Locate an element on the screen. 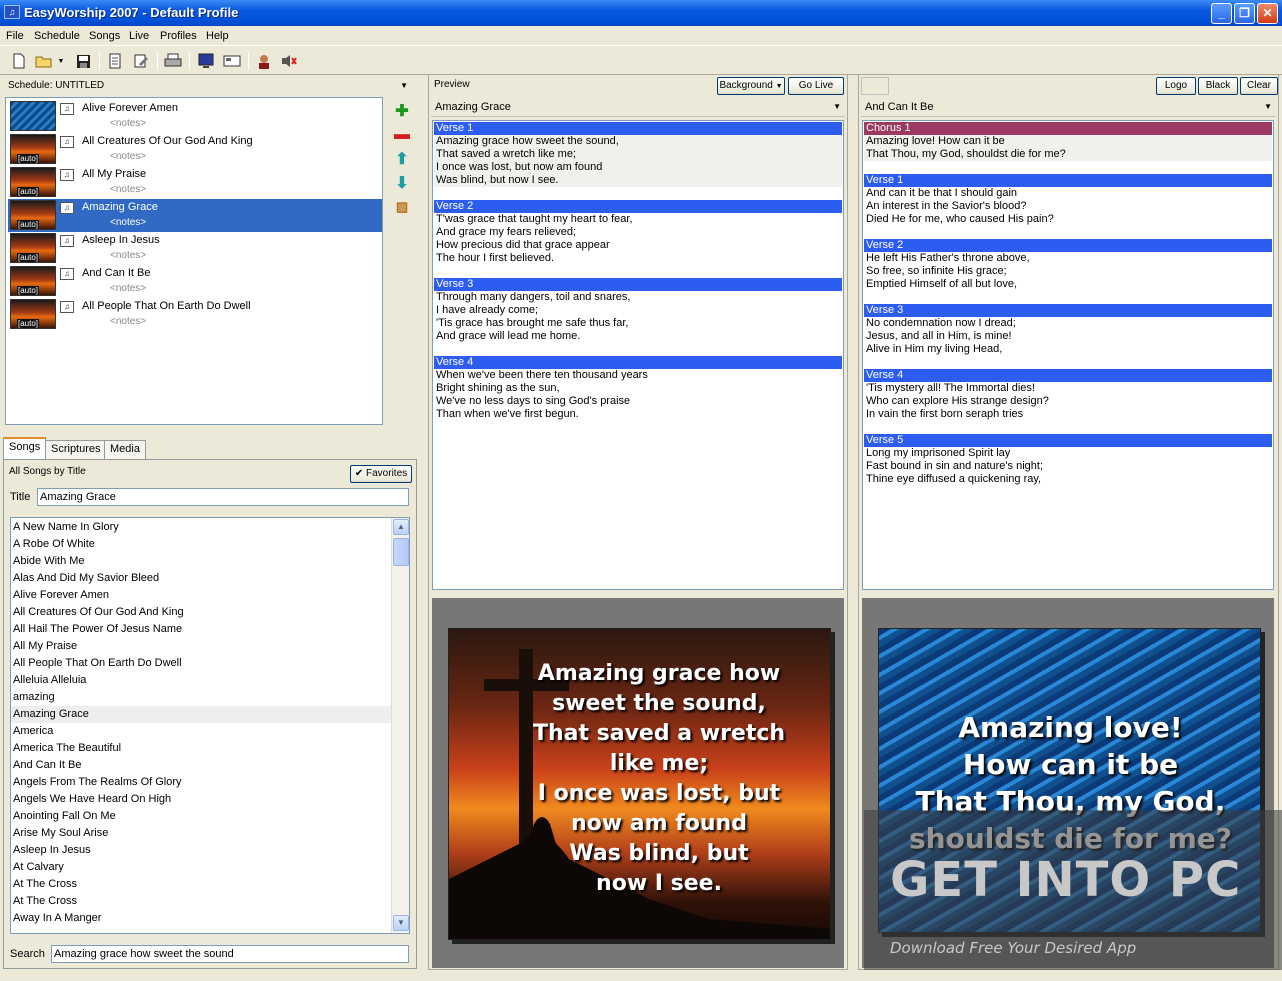 The image size is (1282, 981). list-item: Asleep In Jesus is located at coordinates (201, 850).